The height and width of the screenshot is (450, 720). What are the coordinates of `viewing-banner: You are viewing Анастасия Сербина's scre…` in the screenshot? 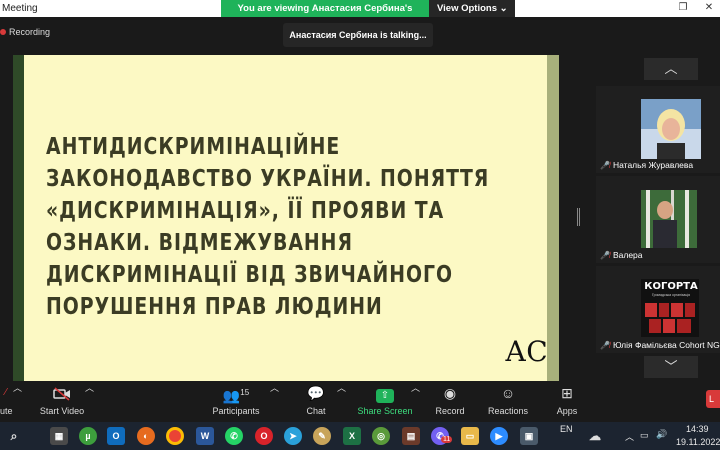 It's located at (368, 15).